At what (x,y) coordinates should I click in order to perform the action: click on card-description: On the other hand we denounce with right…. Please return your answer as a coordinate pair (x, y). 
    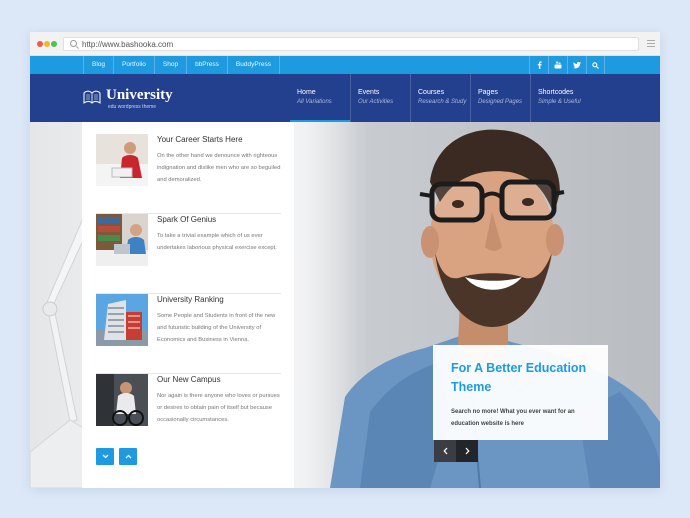
    Looking at the image, I should click on (219, 168).